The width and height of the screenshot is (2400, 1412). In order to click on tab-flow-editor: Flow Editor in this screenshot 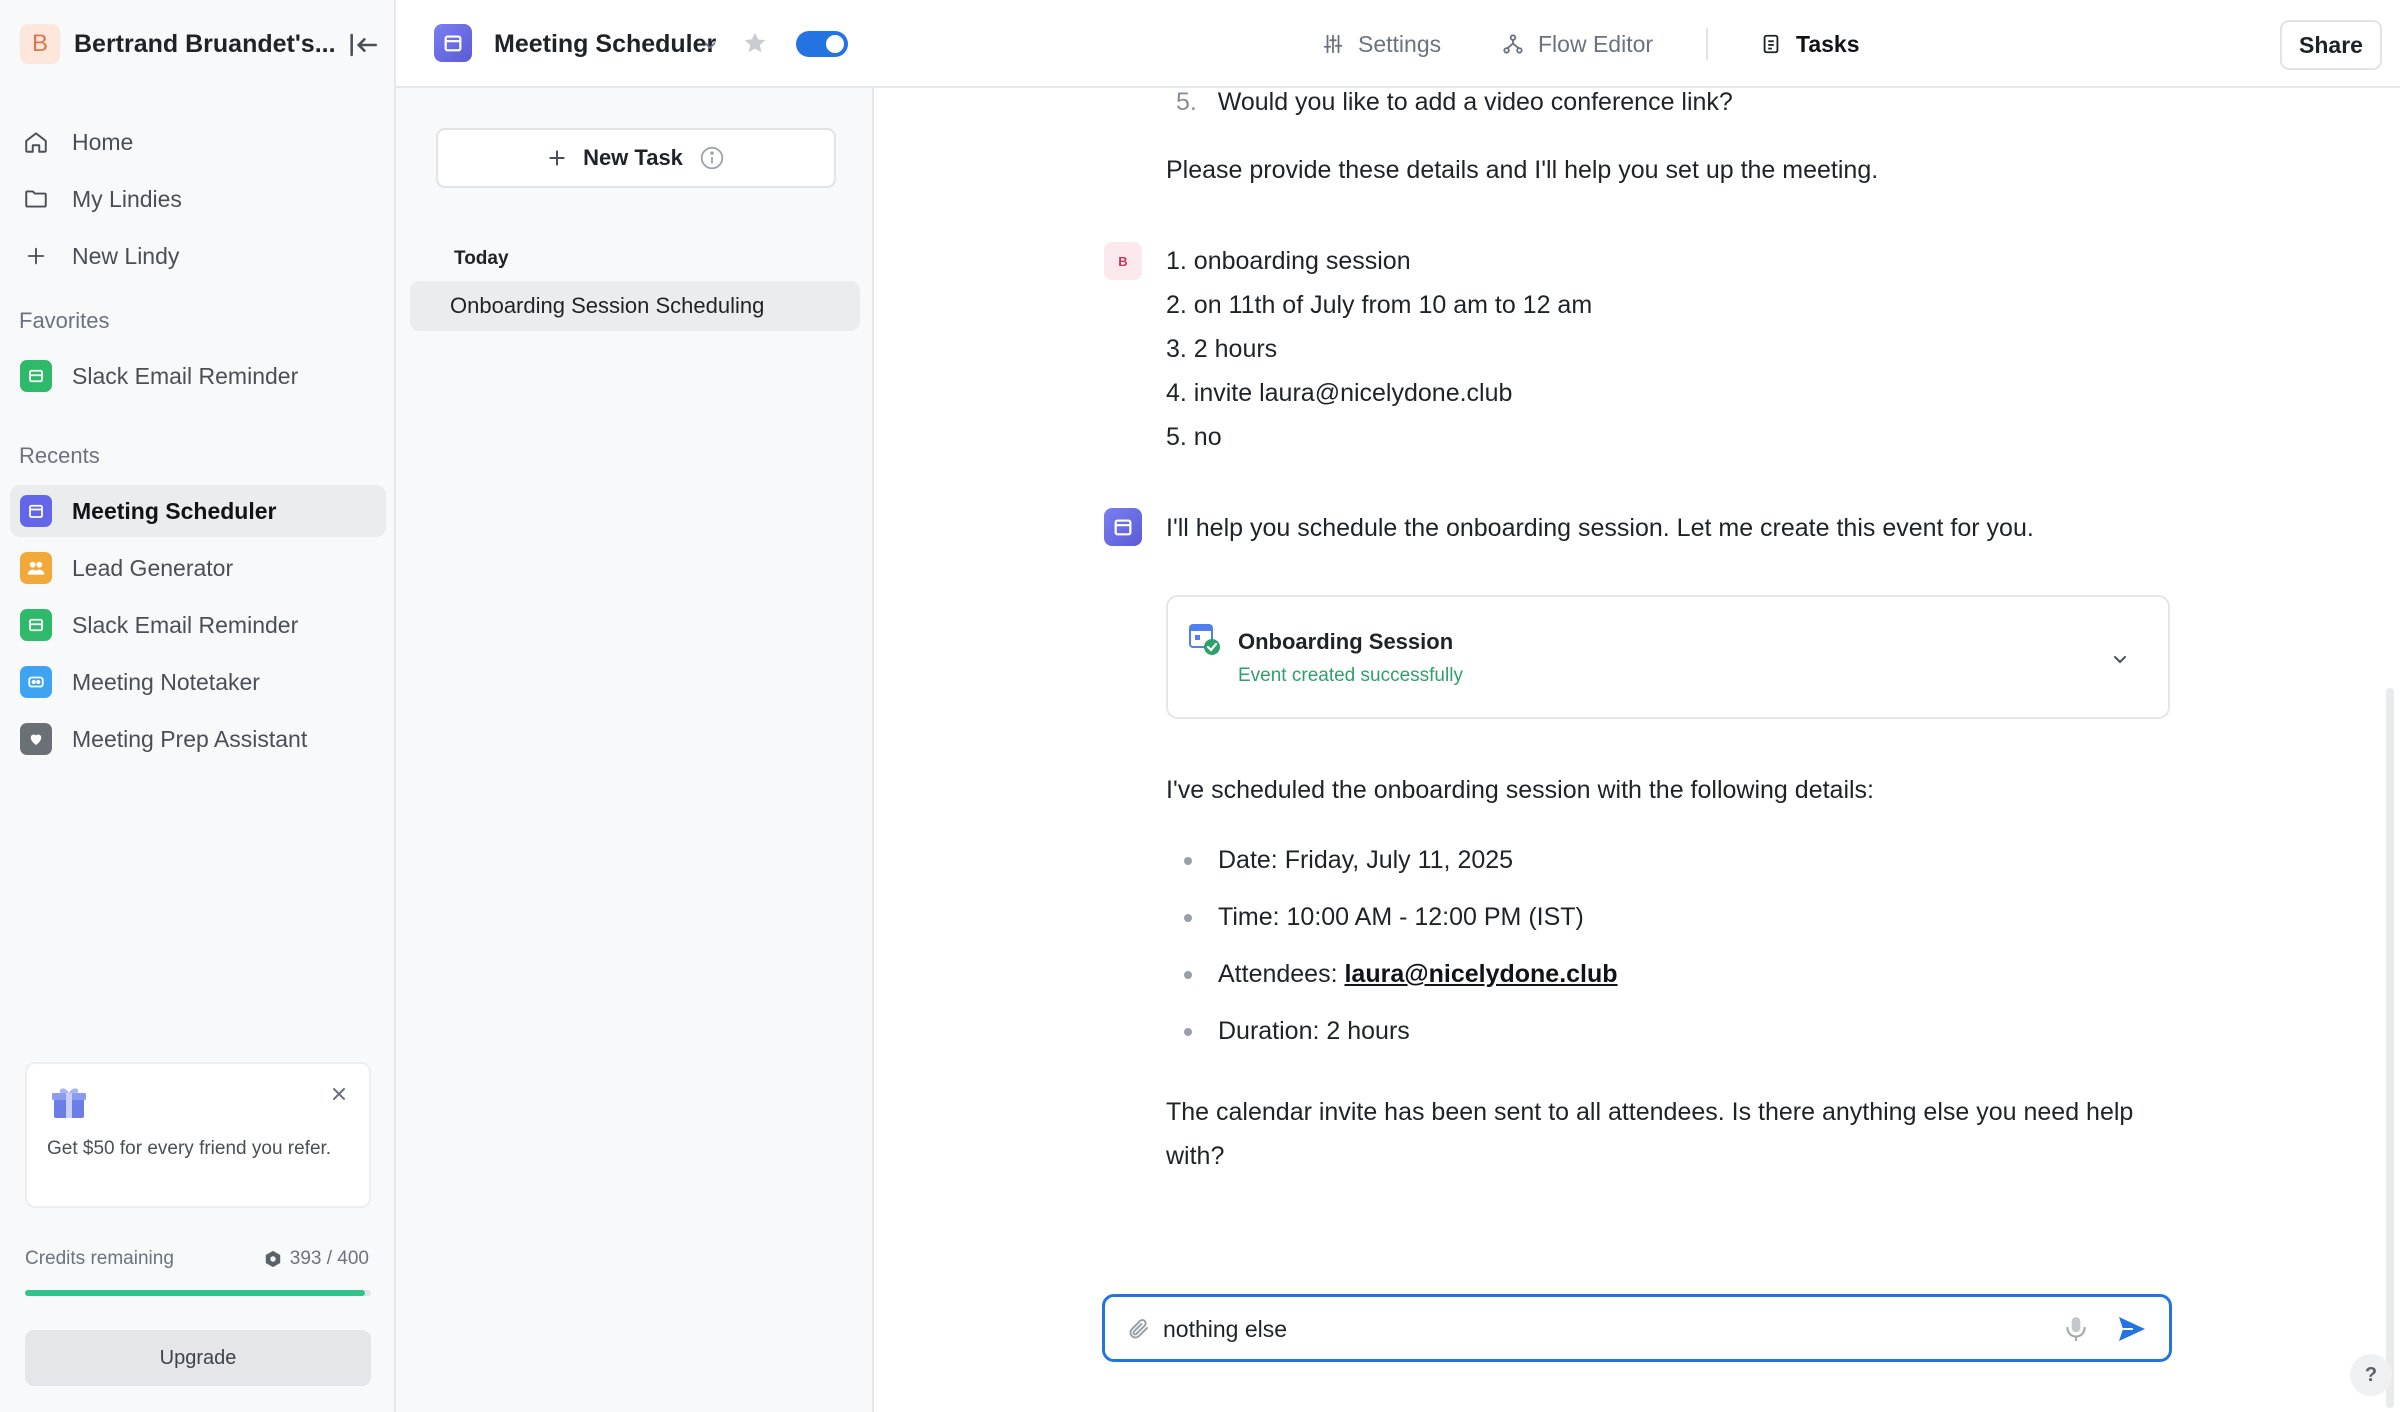, I will do `click(1577, 44)`.